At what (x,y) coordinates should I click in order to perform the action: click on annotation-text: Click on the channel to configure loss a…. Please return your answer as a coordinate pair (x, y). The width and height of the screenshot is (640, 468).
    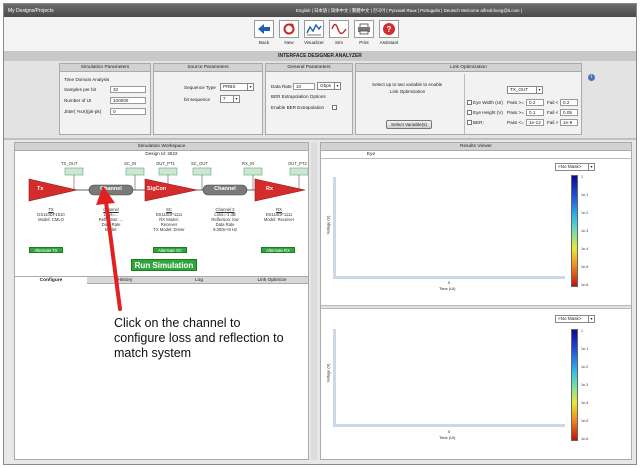
    Looking at the image, I should click on (199, 338).